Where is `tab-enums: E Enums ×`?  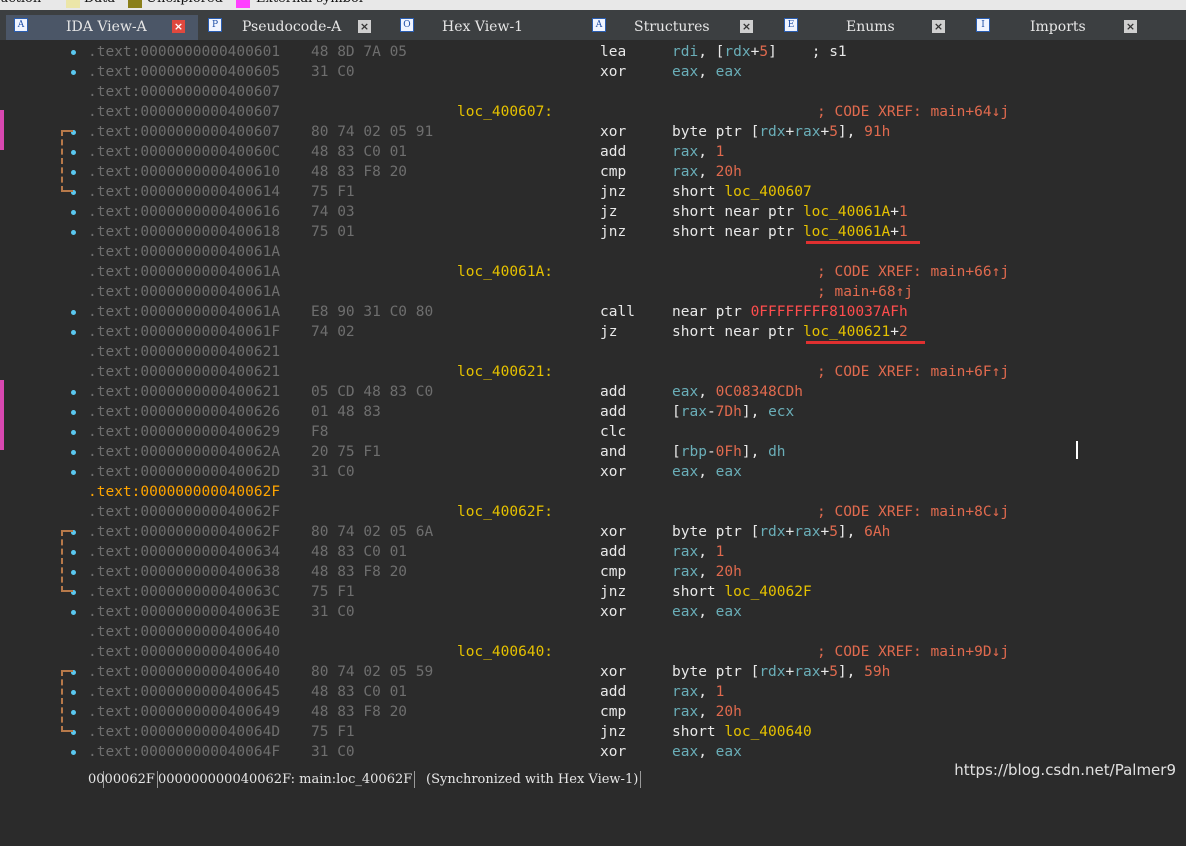 tab-enums: E Enums × is located at coordinates (869, 27).